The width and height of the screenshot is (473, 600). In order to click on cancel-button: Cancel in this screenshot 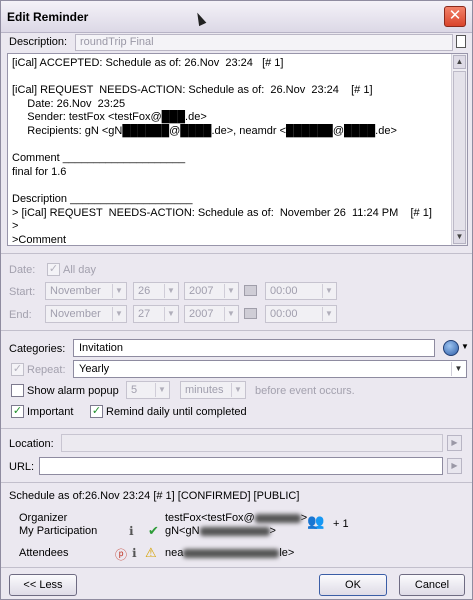, I will do `click(432, 585)`.